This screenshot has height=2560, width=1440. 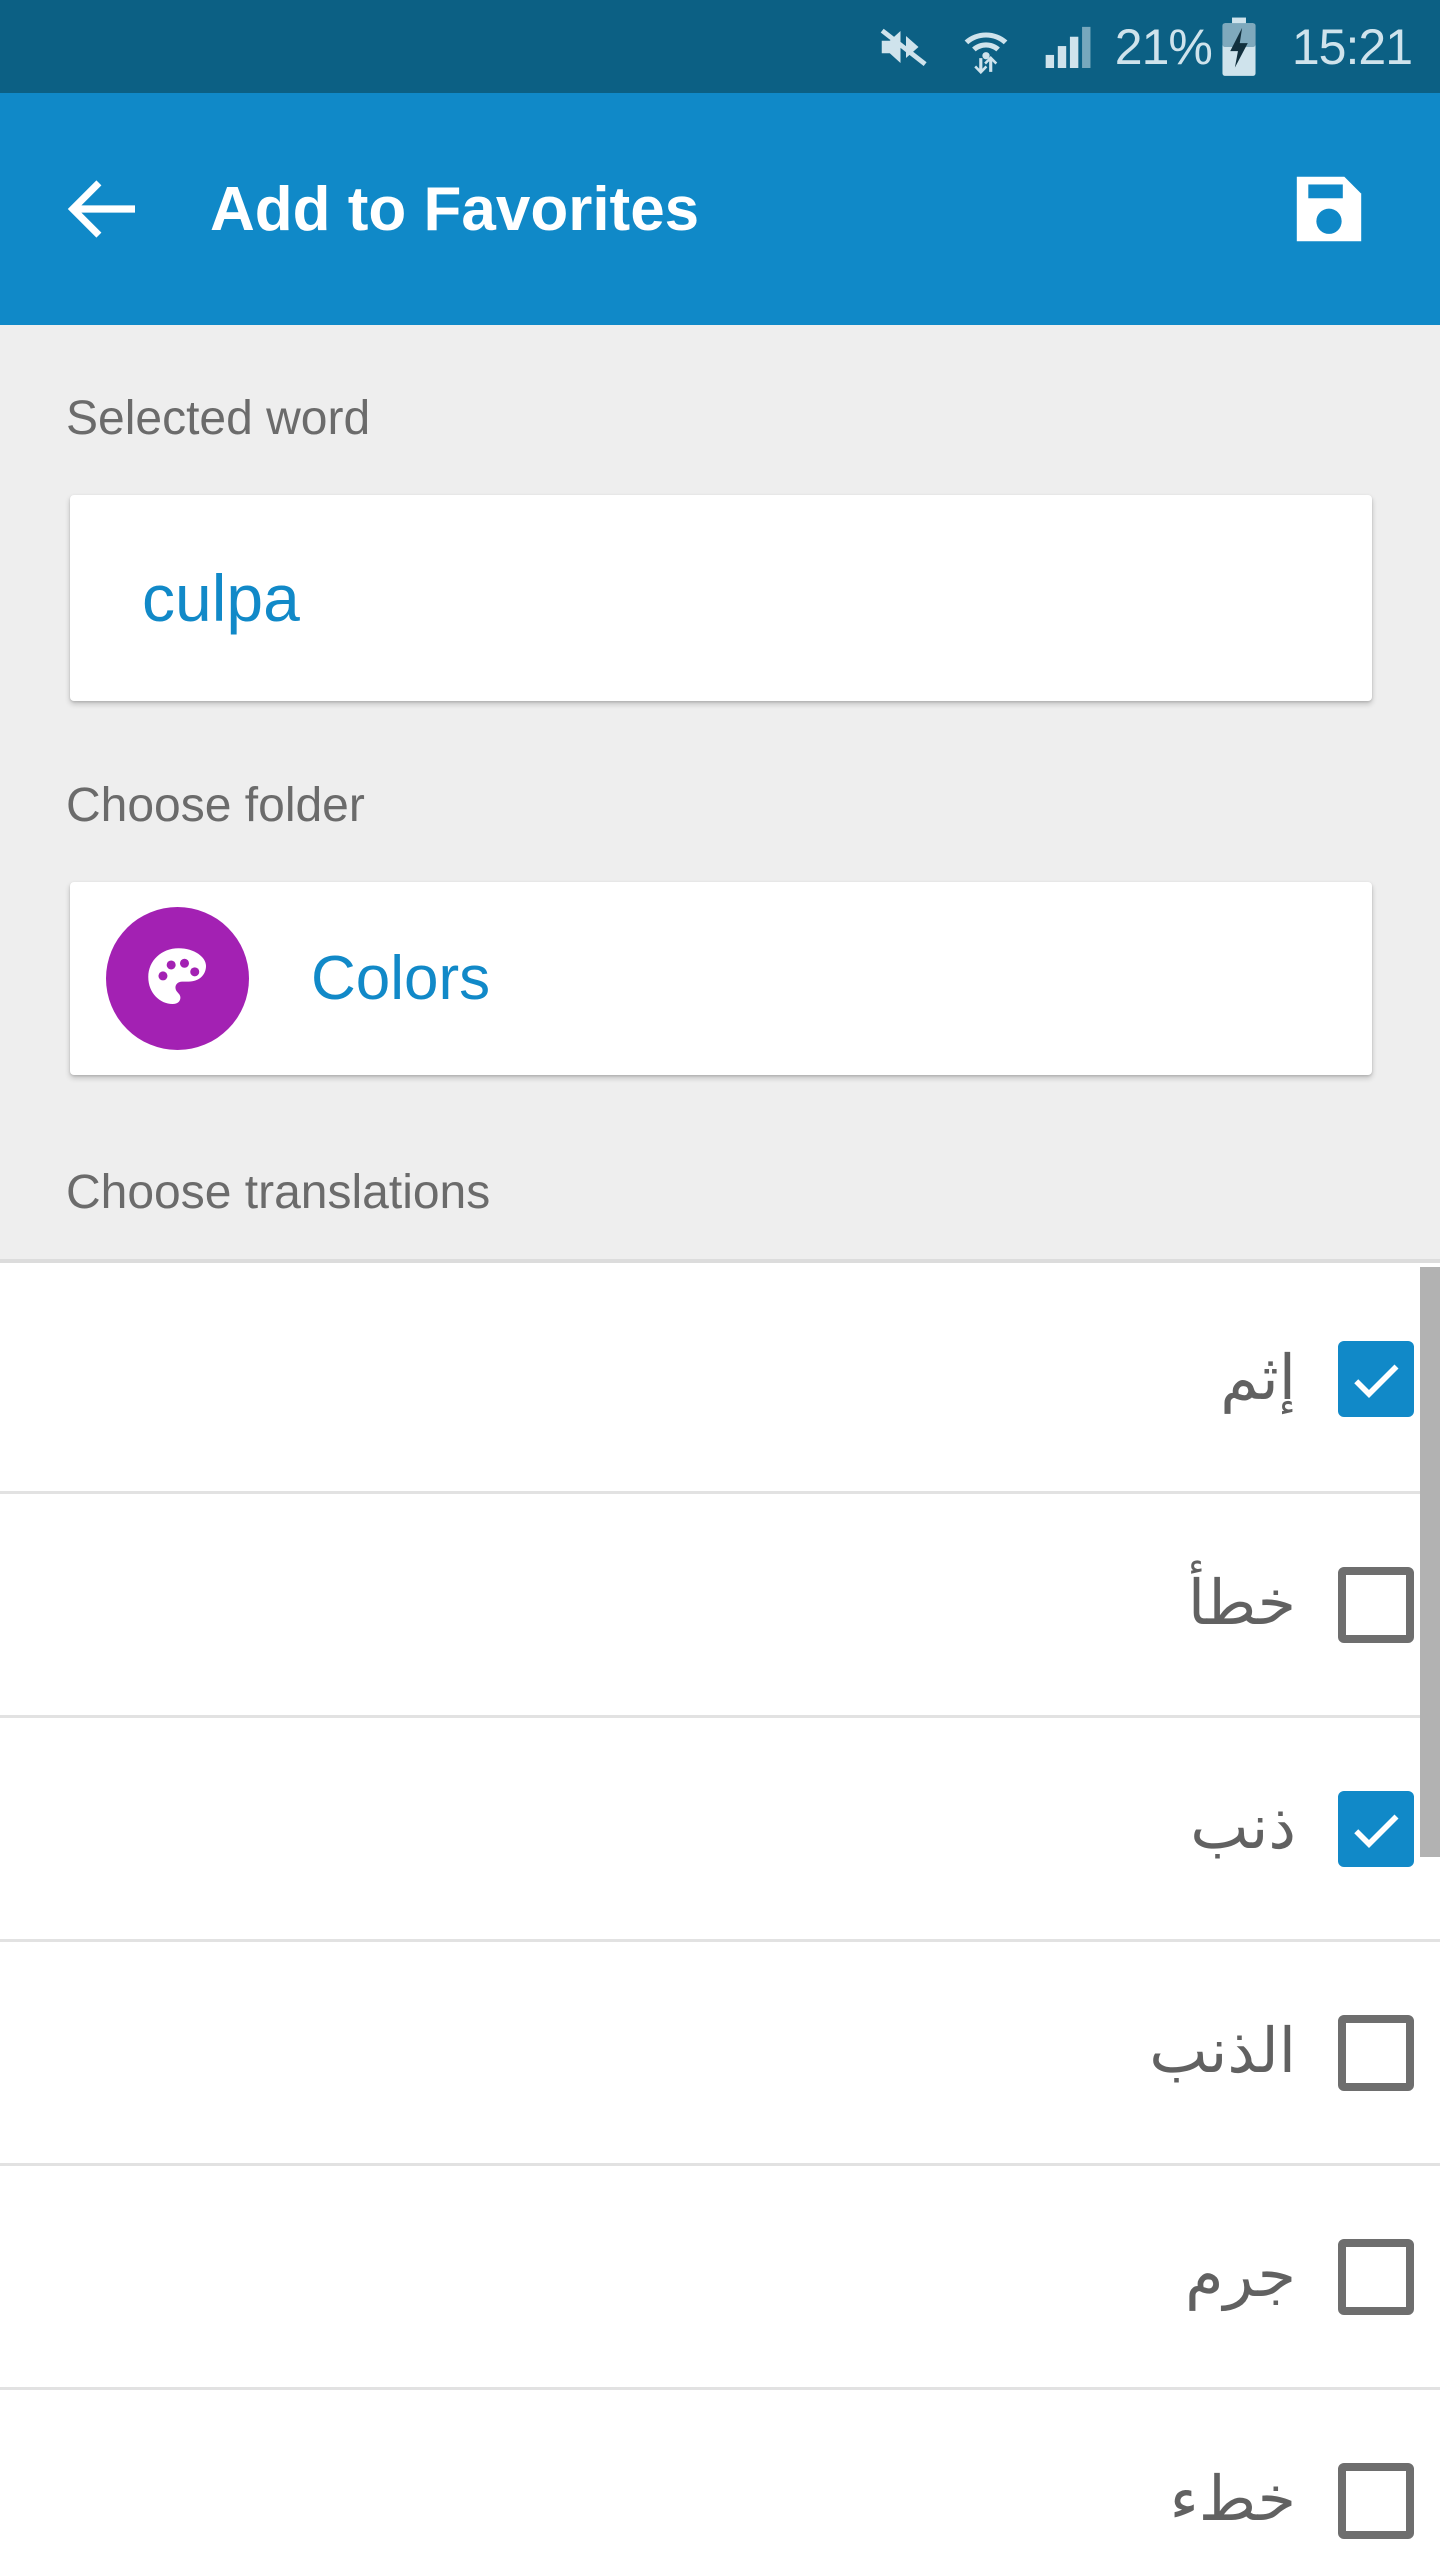 What do you see at coordinates (720, 46) in the screenshot?
I see `status-bar: 21% 15:21` at bounding box center [720, 46].